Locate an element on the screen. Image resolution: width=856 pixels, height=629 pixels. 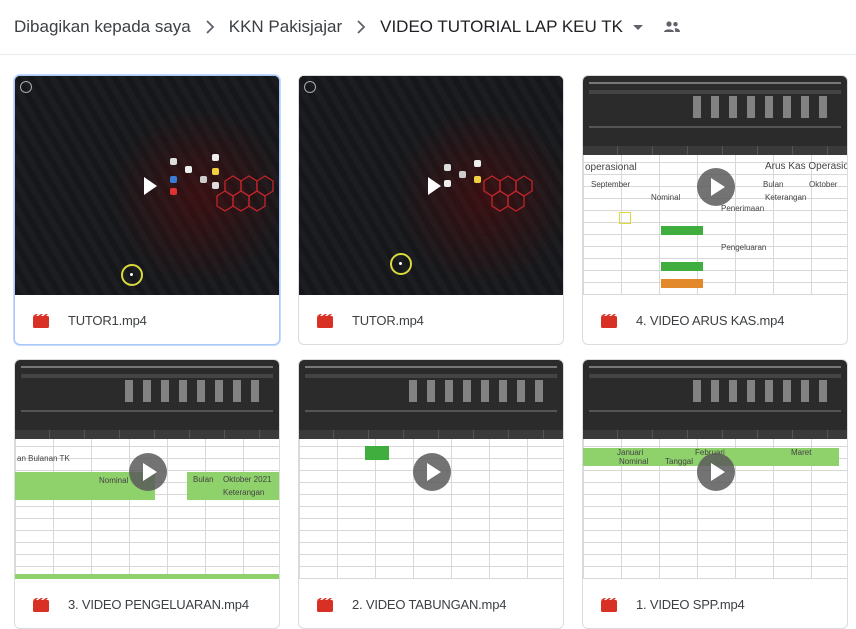
file-caption: 3. VIDEO PENGELUARAN.mp4 is located at coordinates (147, 603).